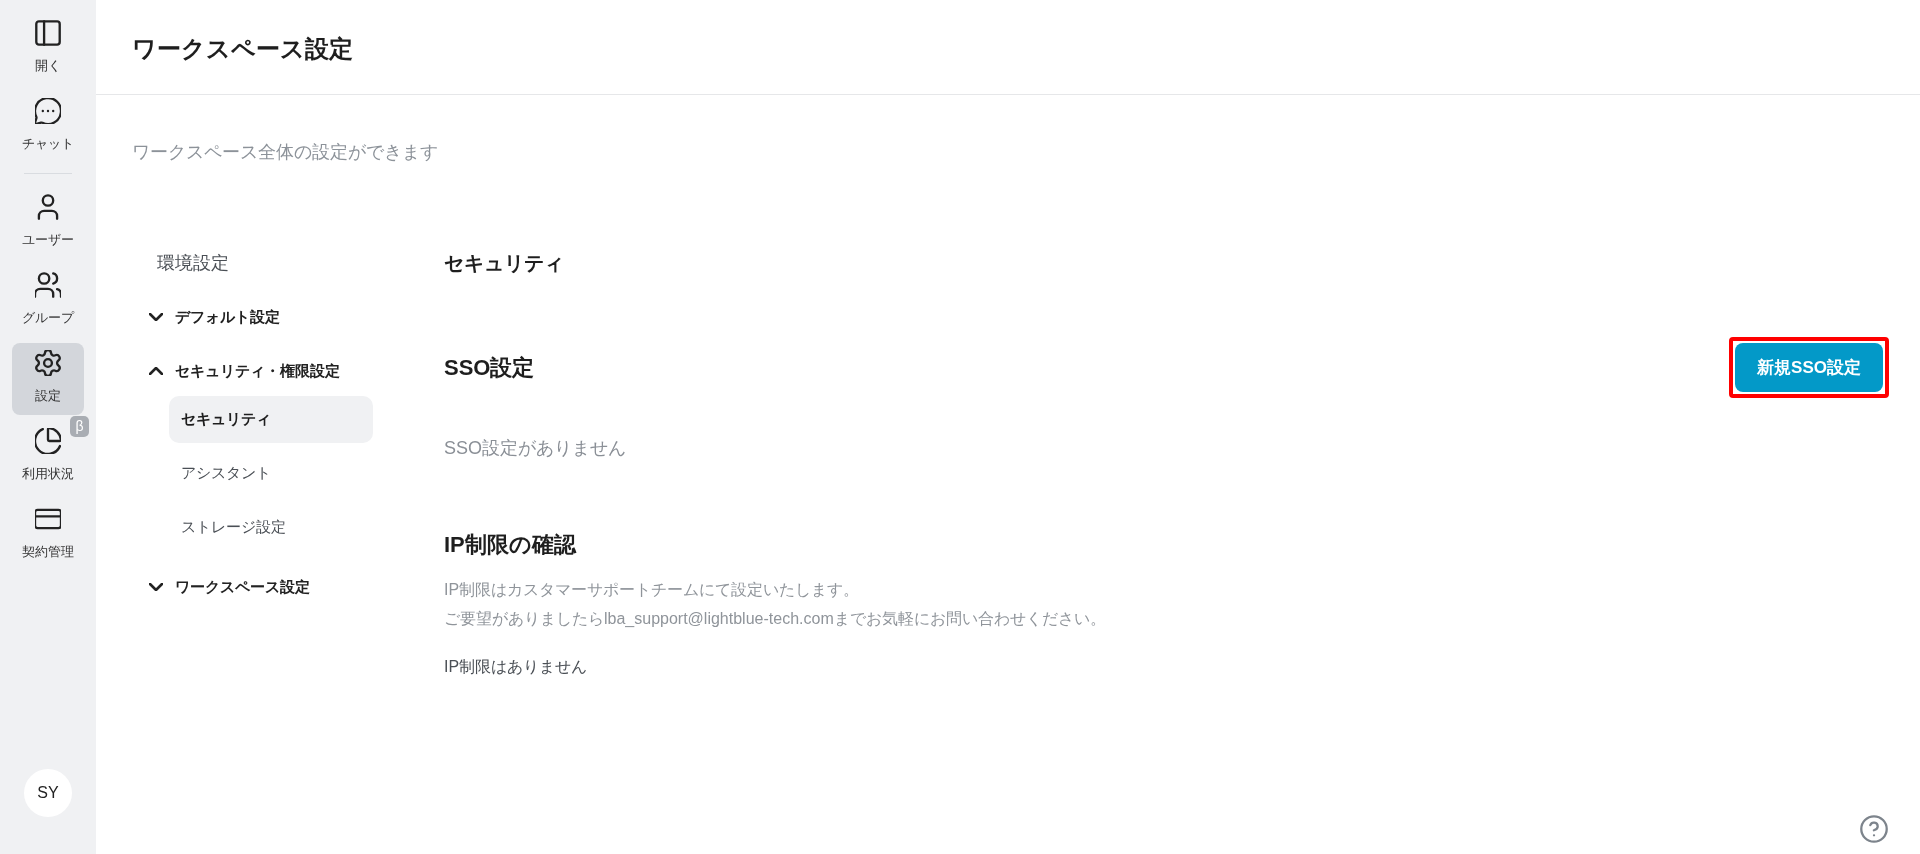 The height and width of the screenshot is (854, 1920). I want to click on nav-item: セキュリティ, so click(271, 419).